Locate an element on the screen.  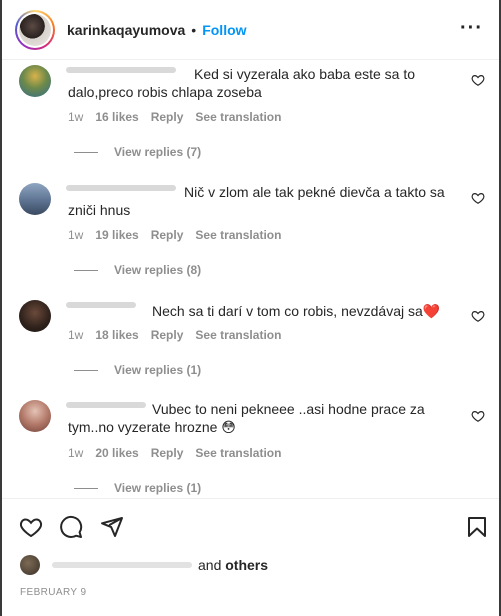
liker-names-redacted is located at coordinates (122, 565).